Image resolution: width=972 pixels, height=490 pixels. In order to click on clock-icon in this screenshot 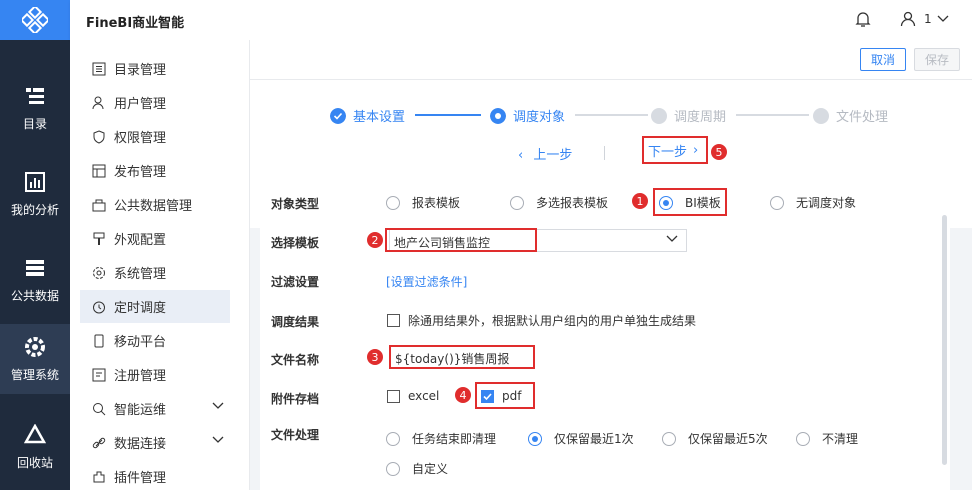, I will do `click(99, 307)`.